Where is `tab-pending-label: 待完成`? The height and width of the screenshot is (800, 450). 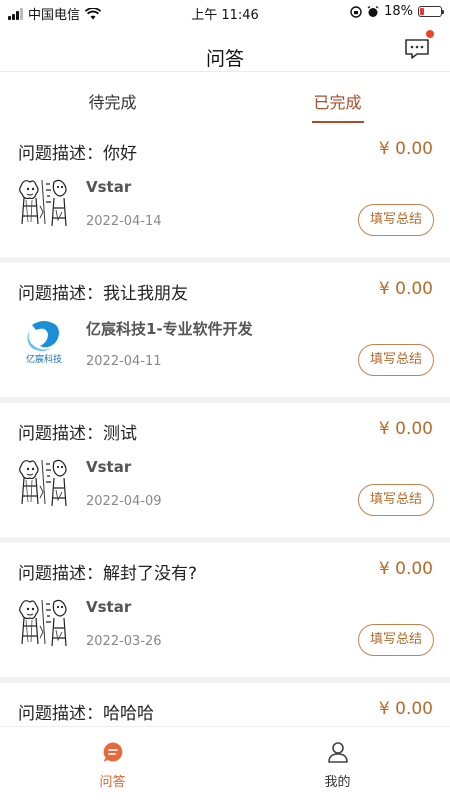 tab-pending-label: 待完成 is located at coordinates (112, 102).